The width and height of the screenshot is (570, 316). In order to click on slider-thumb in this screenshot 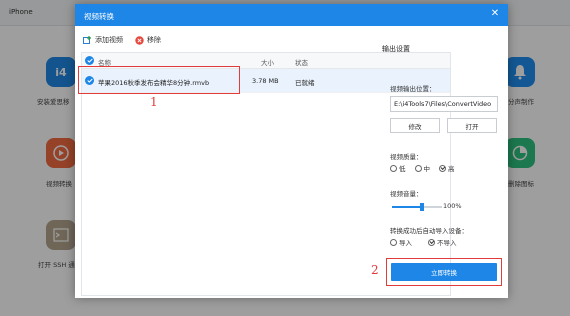, I will do `click(422, 207)`.